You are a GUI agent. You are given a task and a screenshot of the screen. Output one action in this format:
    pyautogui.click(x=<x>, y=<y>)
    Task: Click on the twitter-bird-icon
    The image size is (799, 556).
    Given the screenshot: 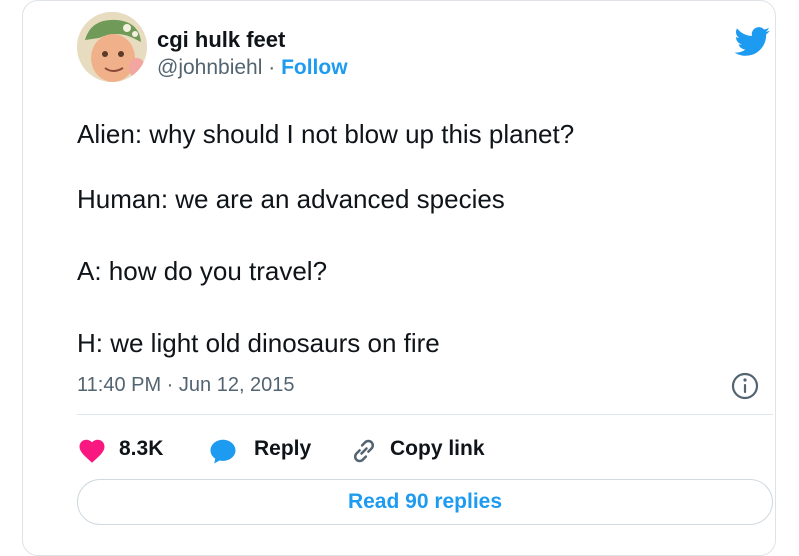 What is the action you would take?
    pyautogui.click(x=752, y=42)
    